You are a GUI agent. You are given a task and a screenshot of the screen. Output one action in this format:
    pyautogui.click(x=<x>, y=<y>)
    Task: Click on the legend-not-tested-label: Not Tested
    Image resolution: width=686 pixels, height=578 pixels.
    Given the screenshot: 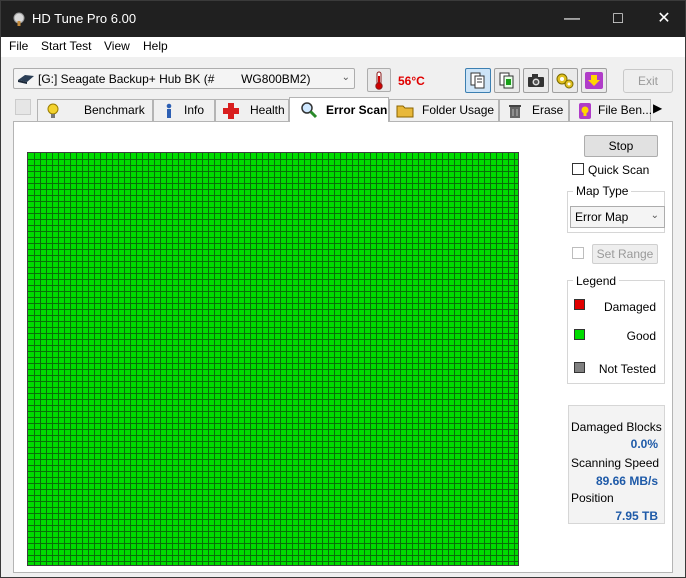 What is the action you would take?
    pyautogui.click(x=627, y=369)
    